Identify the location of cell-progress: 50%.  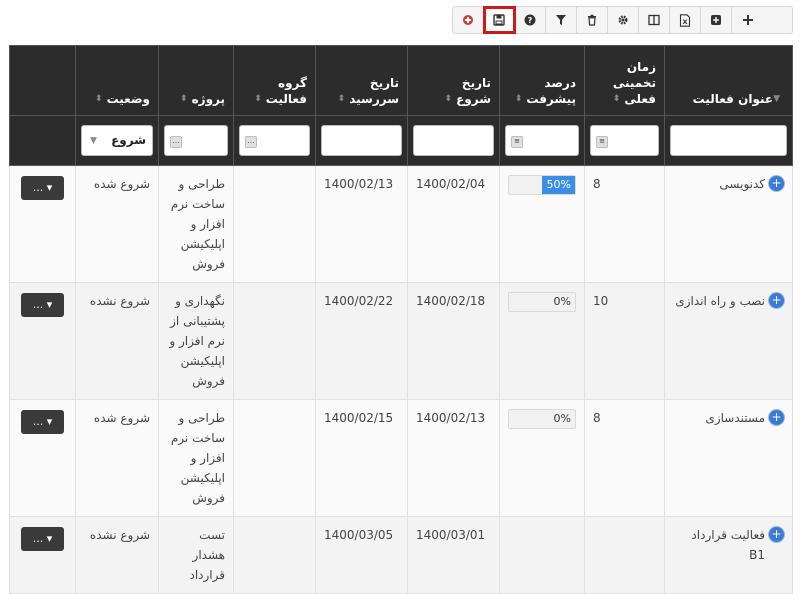
(542, 224).